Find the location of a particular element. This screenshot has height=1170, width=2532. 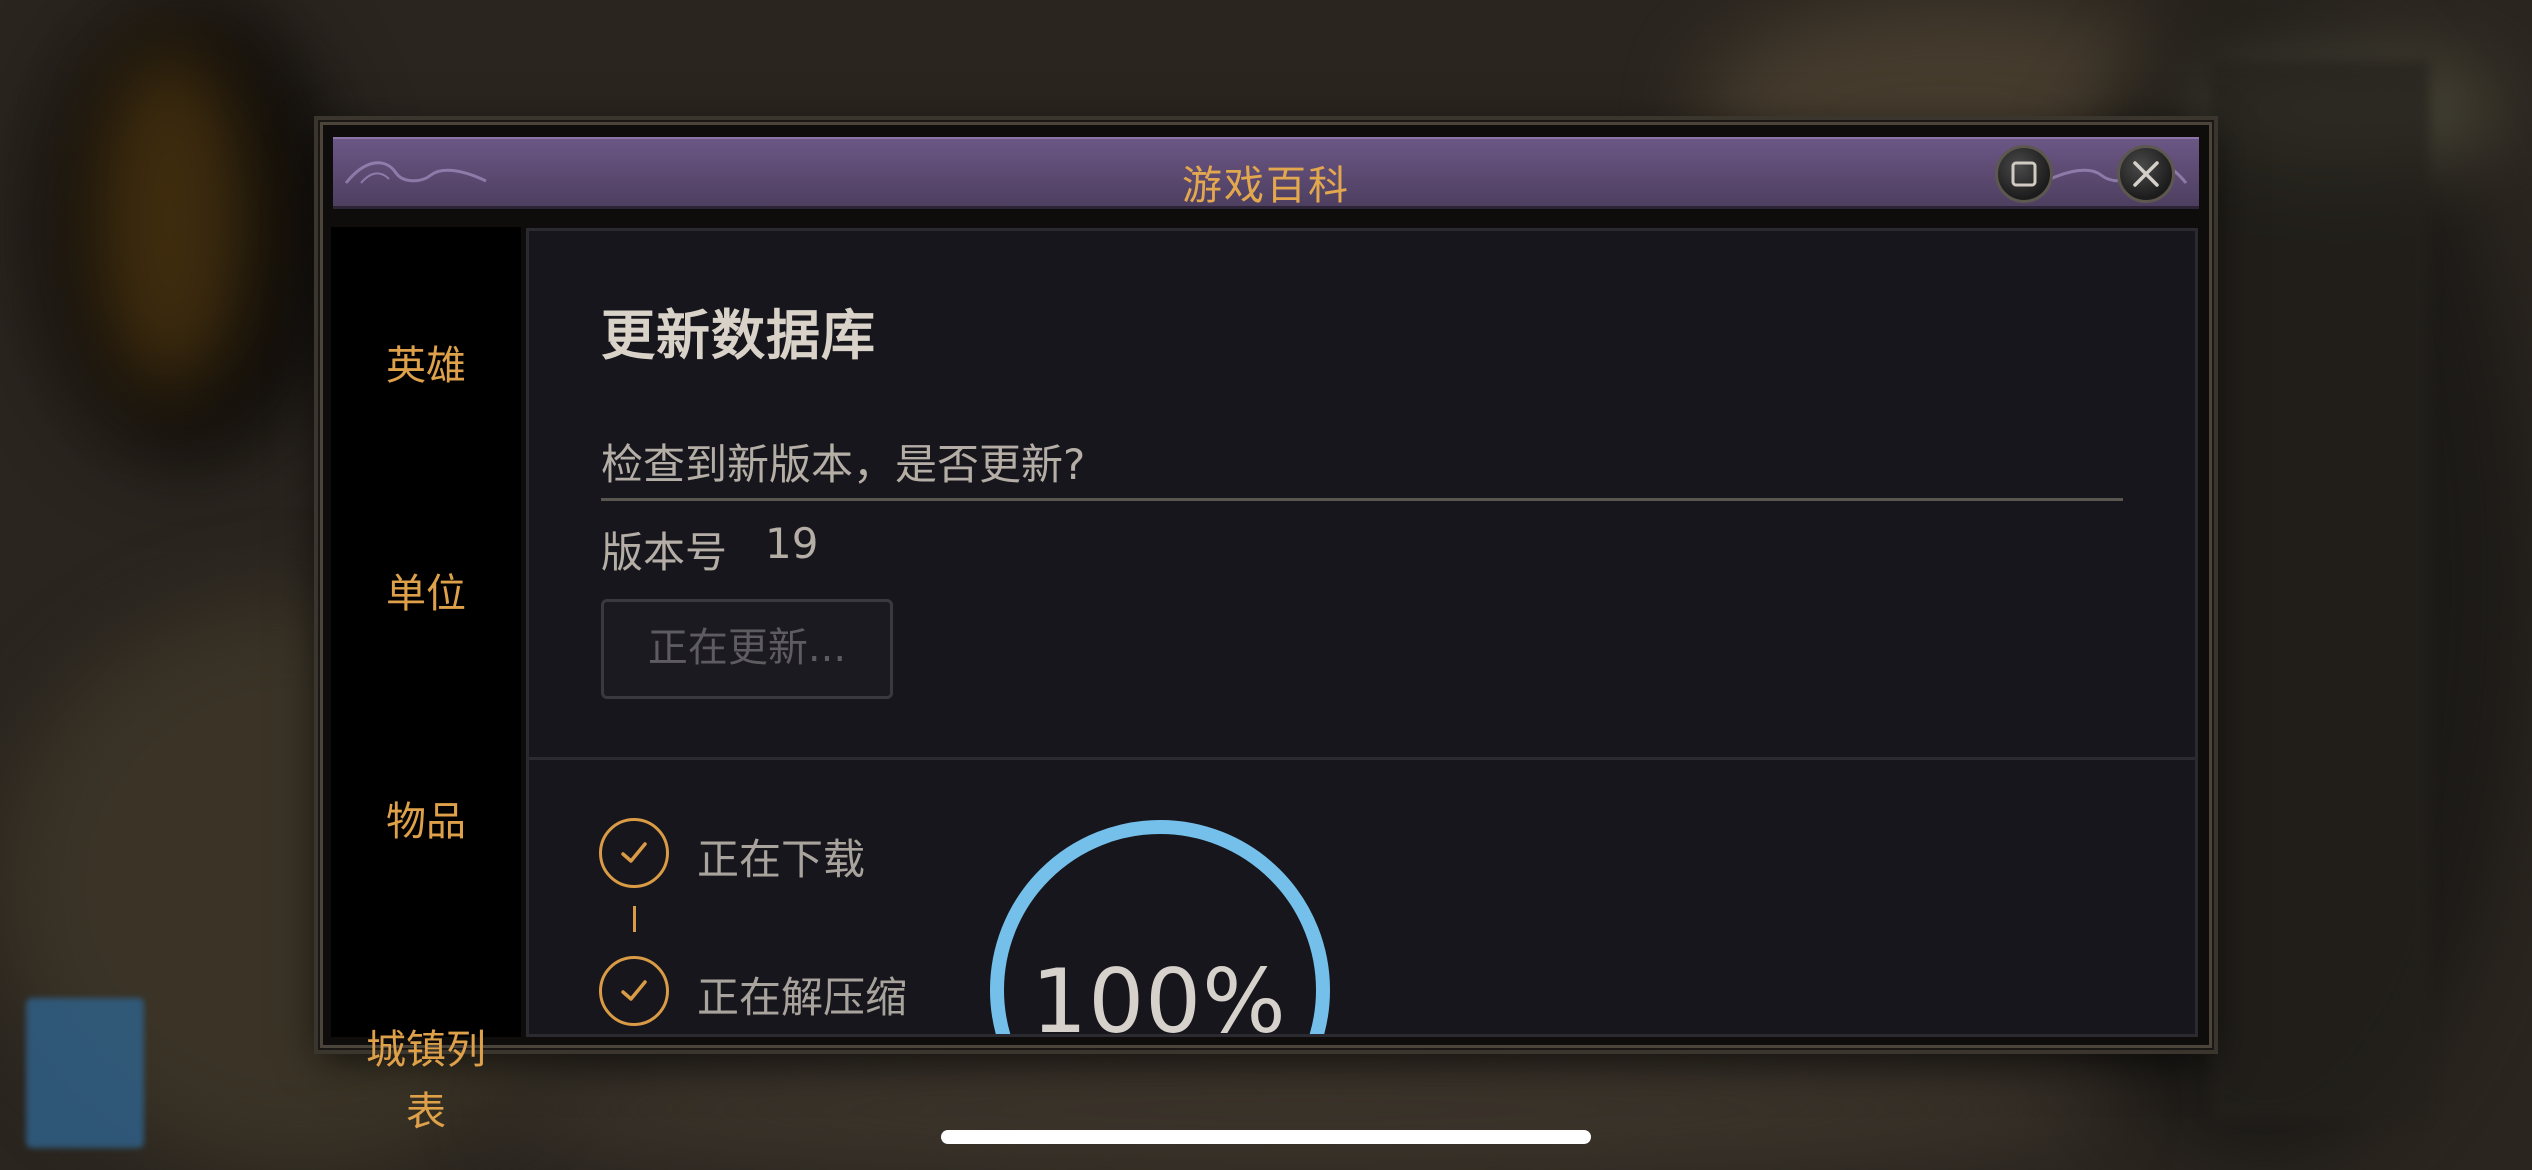

home-indicator is located at coordinates (1266, 1137).